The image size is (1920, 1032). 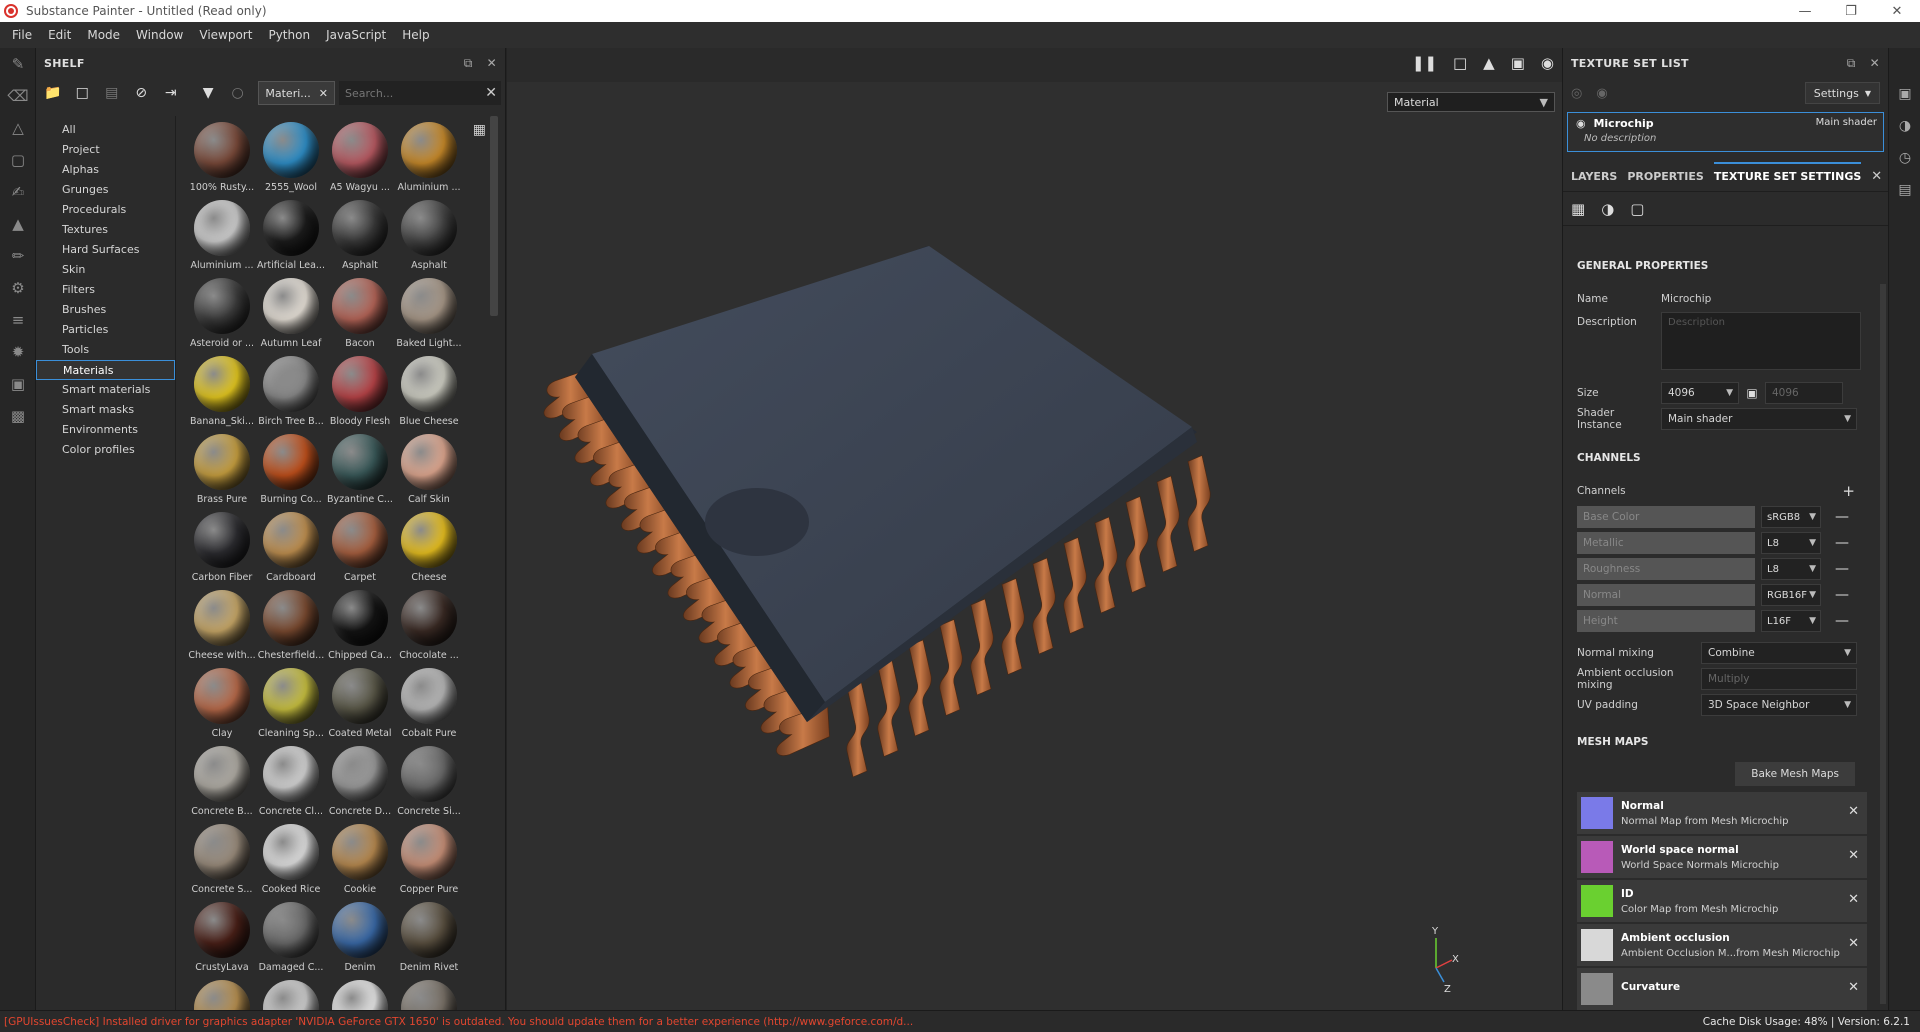 What do you see at coordinates (18, 128) in the screenshot?
I see `projection-icon: △` at bounding box center [18, 128].